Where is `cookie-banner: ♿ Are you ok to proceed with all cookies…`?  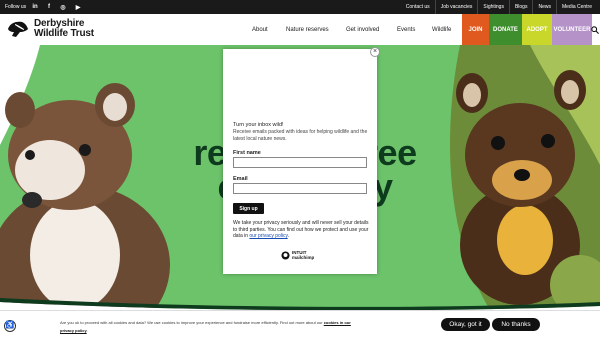 cookie-banner: ♿ Are you ok to proceed with all cookies… is located at coordinates (300, 324).